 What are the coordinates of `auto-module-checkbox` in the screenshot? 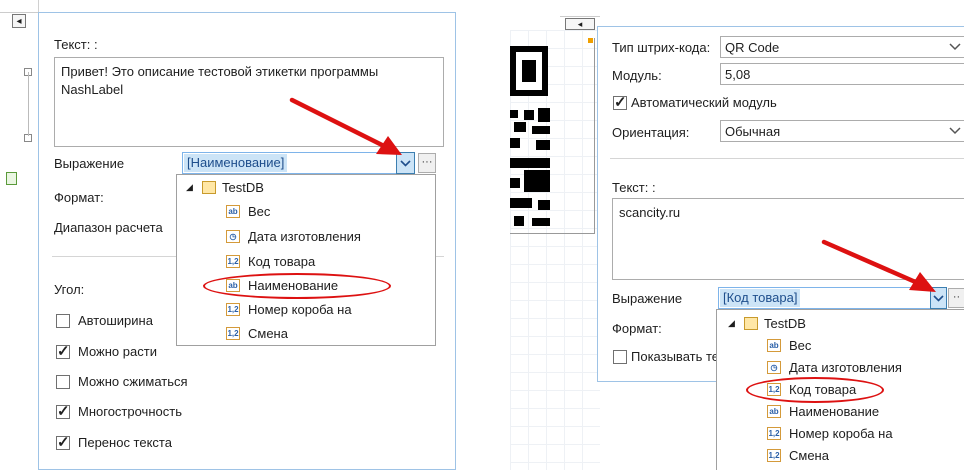 It's located at (620, 102).